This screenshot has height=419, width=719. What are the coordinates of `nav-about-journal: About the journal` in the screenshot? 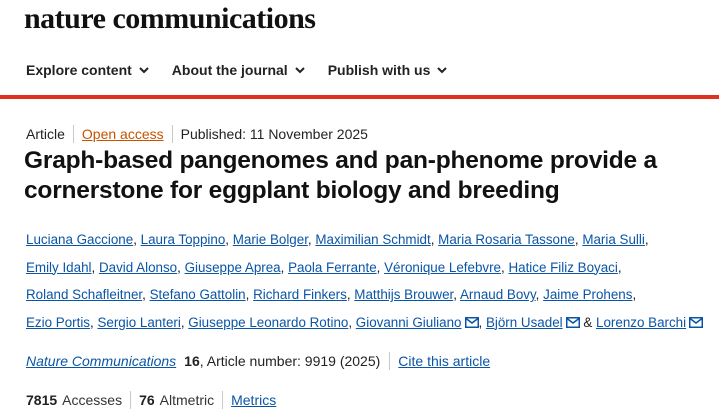 It's located at (239, 70).